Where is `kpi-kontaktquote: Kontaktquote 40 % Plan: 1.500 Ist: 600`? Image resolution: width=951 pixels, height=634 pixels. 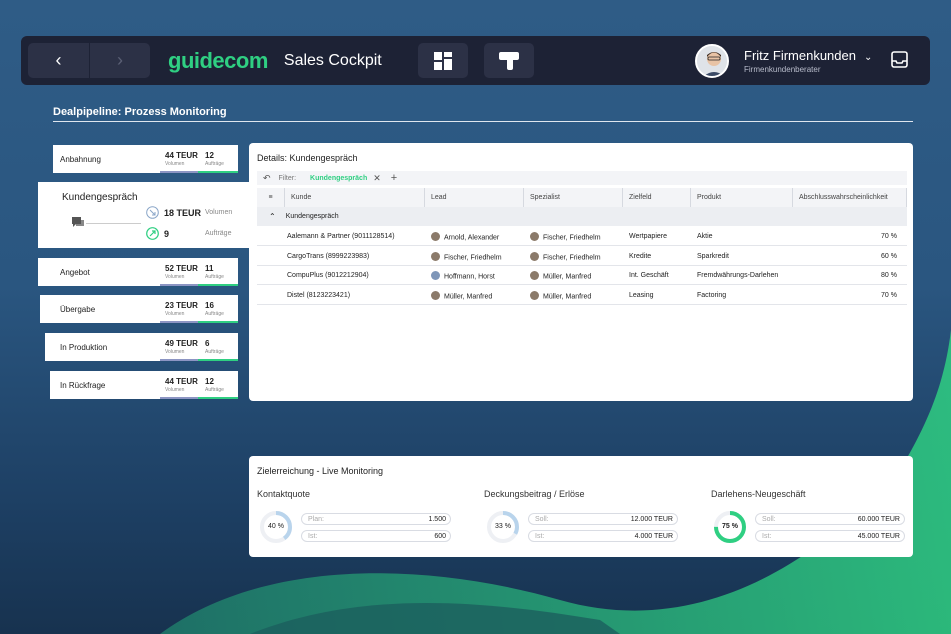
kpi-kontaktquote: Kontaktquote 40 % Plan: 1.500 Ist: 600 is located at coordinates (357, 519).